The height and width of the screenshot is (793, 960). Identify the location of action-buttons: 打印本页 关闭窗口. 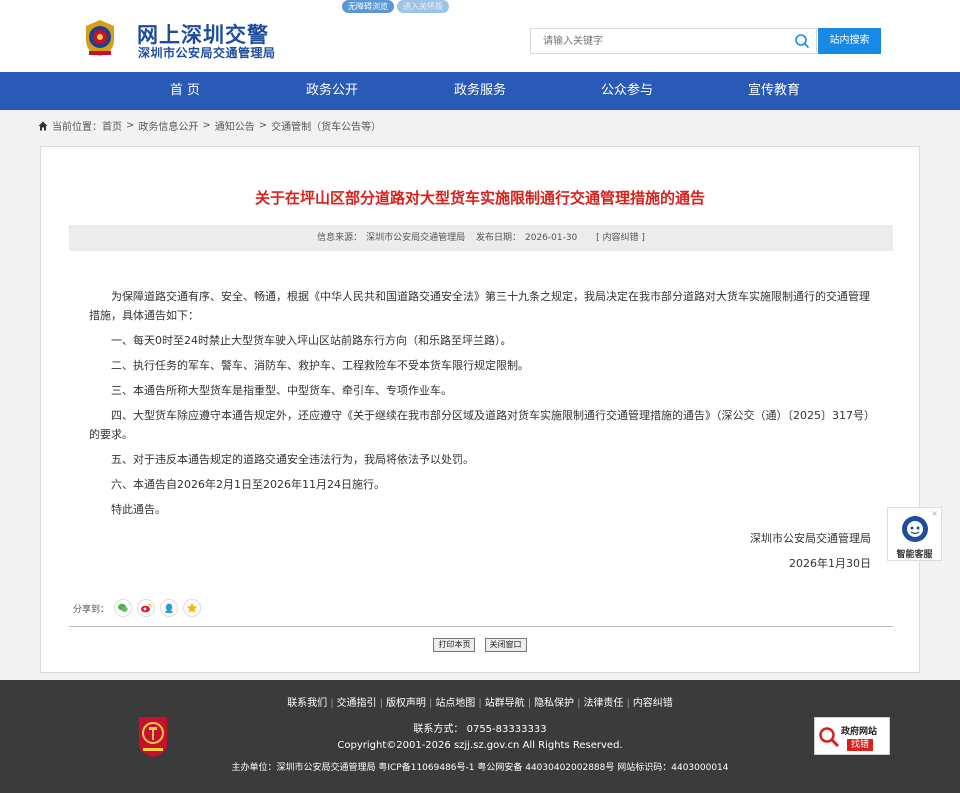
(480, 642).